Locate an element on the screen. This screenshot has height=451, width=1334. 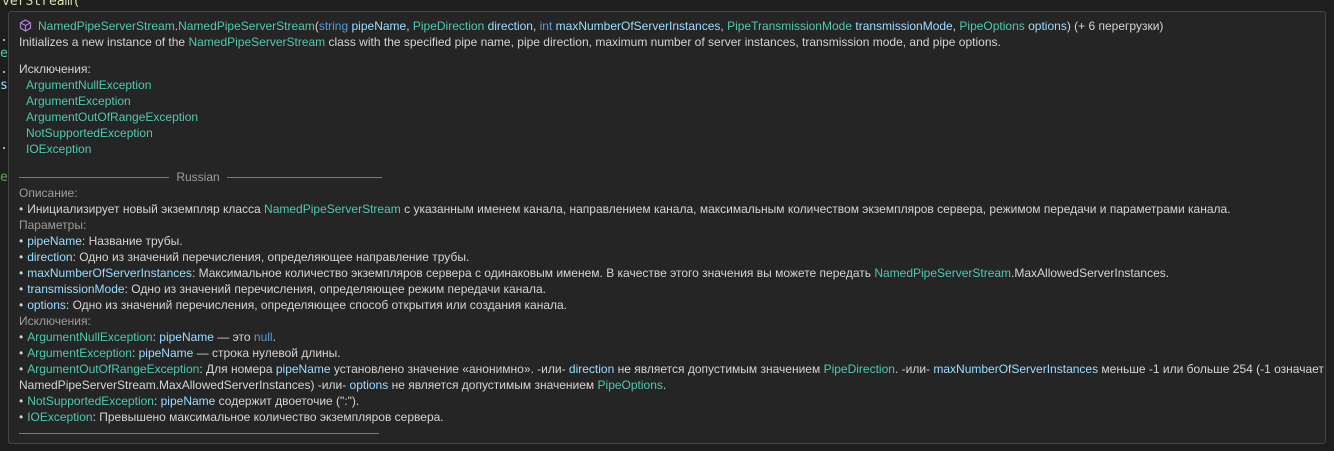
language-separator: Russian is located at coordinates (668, 177).